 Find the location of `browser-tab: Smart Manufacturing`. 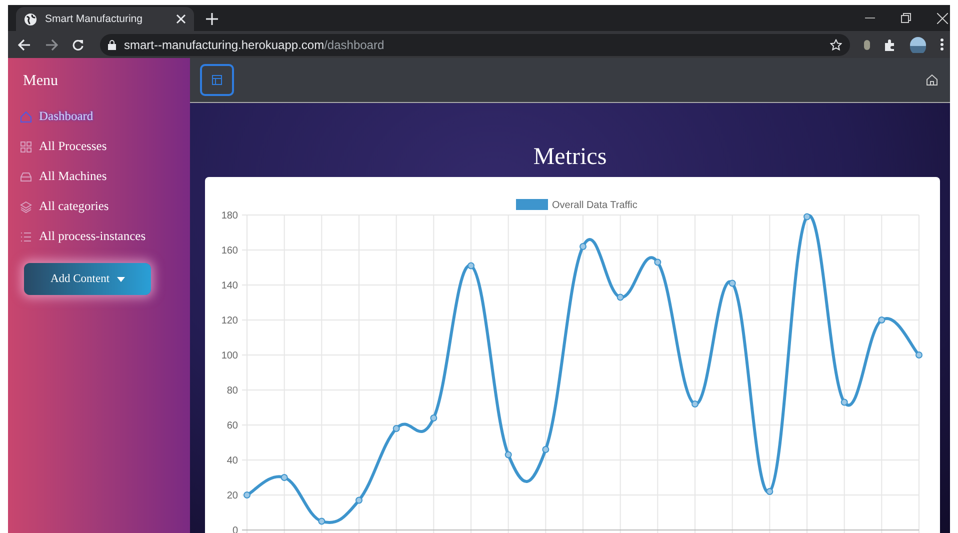

browser-tab: Smart Manufacturing is located at coordinates (105, 19).